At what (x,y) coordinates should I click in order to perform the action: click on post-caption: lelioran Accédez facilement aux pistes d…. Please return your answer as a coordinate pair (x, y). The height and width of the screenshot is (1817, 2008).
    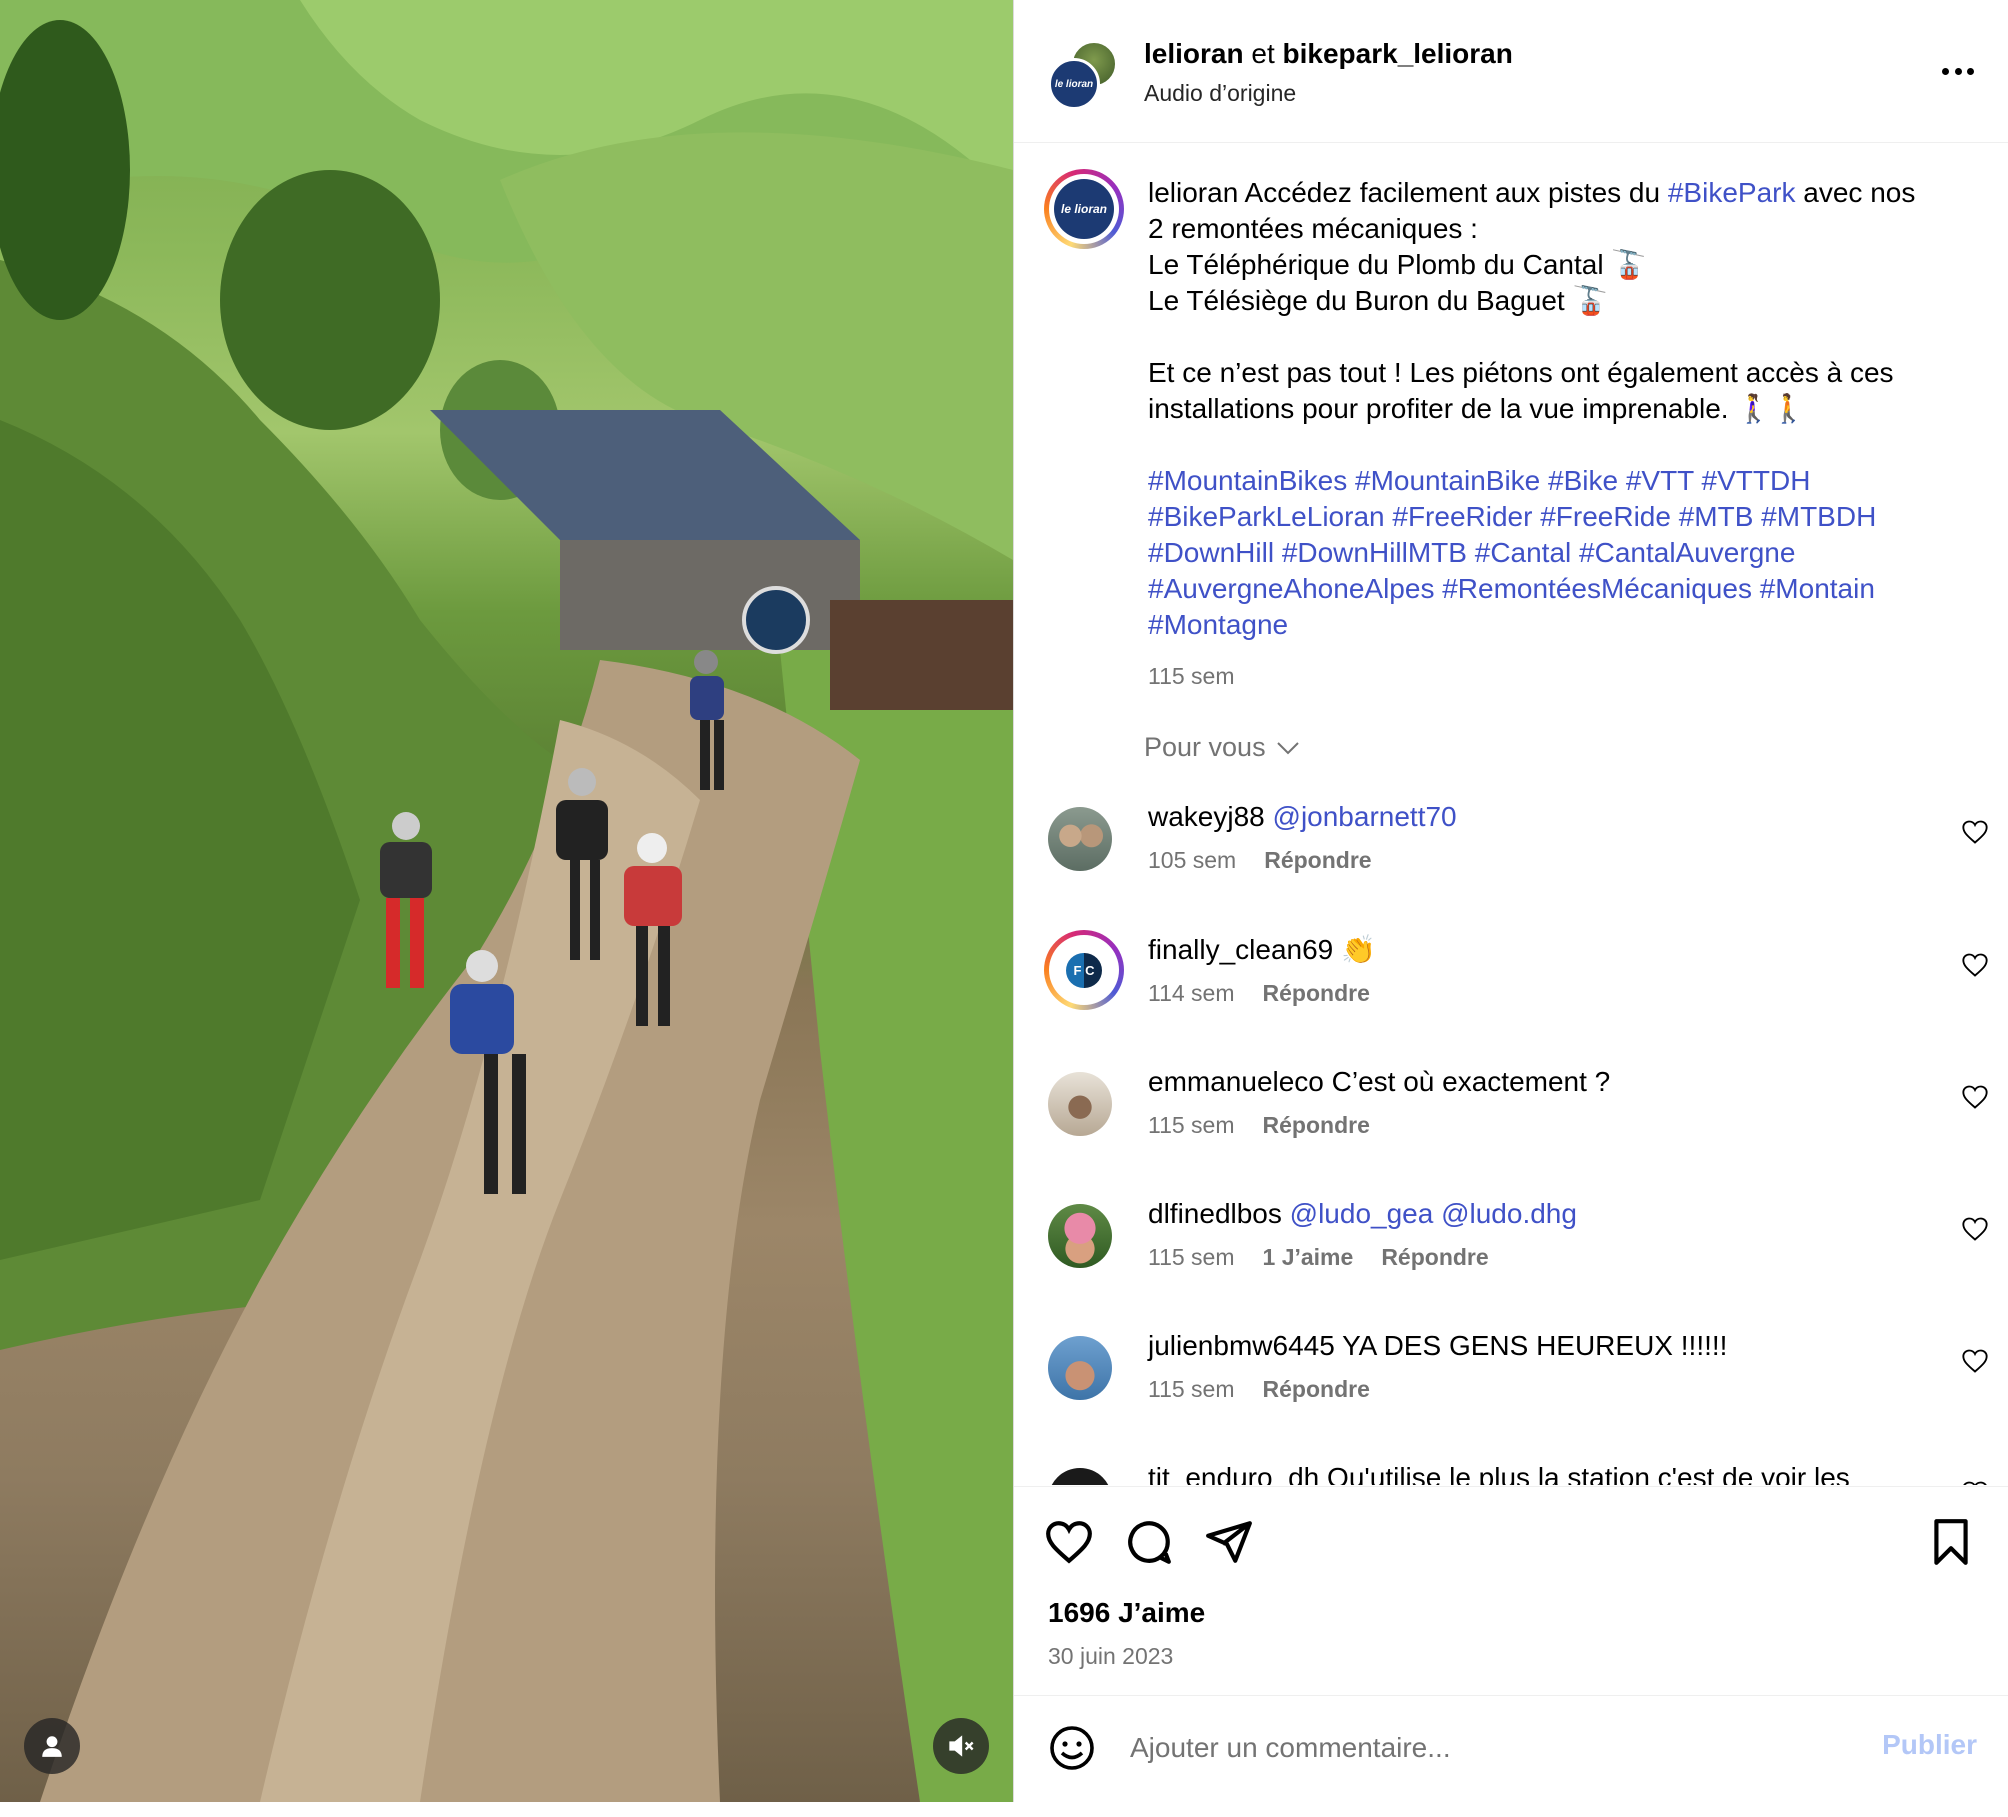
    Looking at the image, I should click on (1558, 409).